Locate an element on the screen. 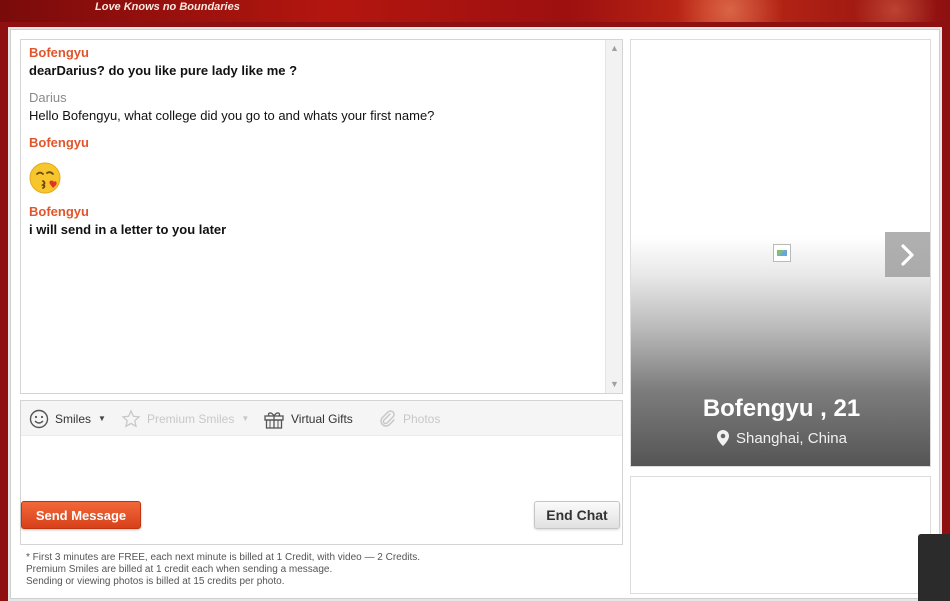 The image size is (950, 601). chat-scrollbar: ▲ ▼ is located at coordinates (613, 216).